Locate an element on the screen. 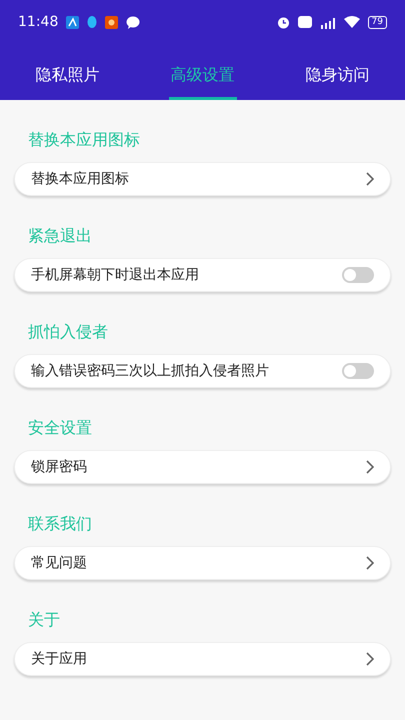  section-title: 抓怕入侵者 is located at coordinates (68, 332).